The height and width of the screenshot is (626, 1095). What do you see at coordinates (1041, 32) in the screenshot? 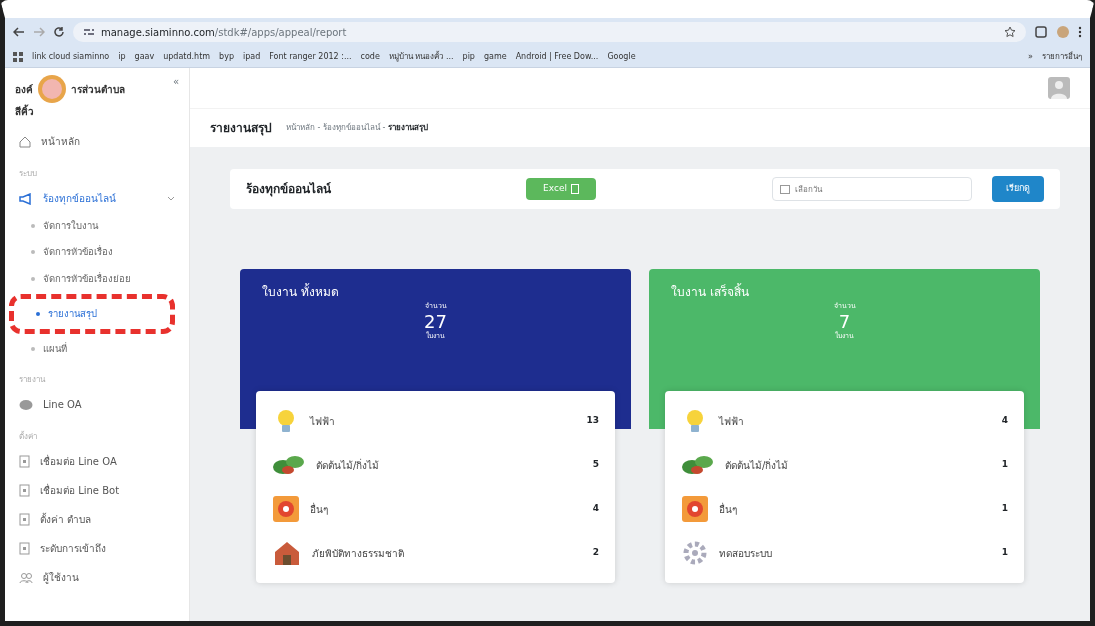
I see `extension-icon` at bounding box center [1041, 32].